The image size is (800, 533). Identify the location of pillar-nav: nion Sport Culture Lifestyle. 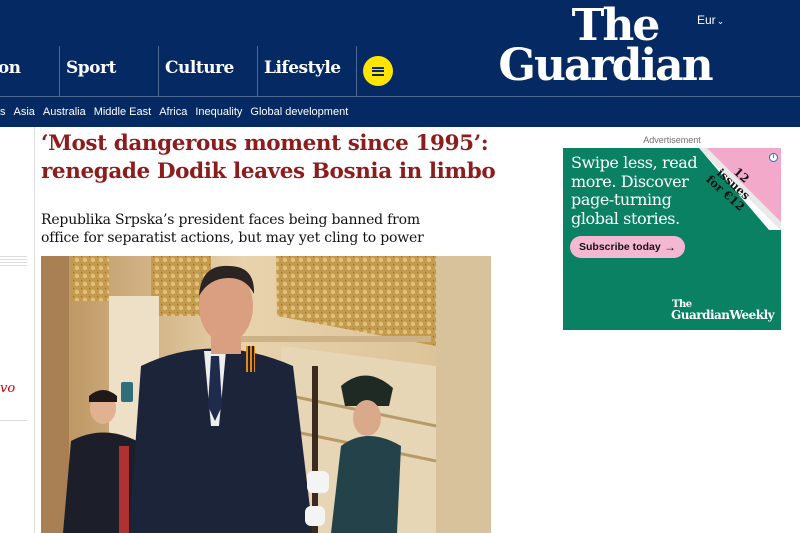
(178, 71).